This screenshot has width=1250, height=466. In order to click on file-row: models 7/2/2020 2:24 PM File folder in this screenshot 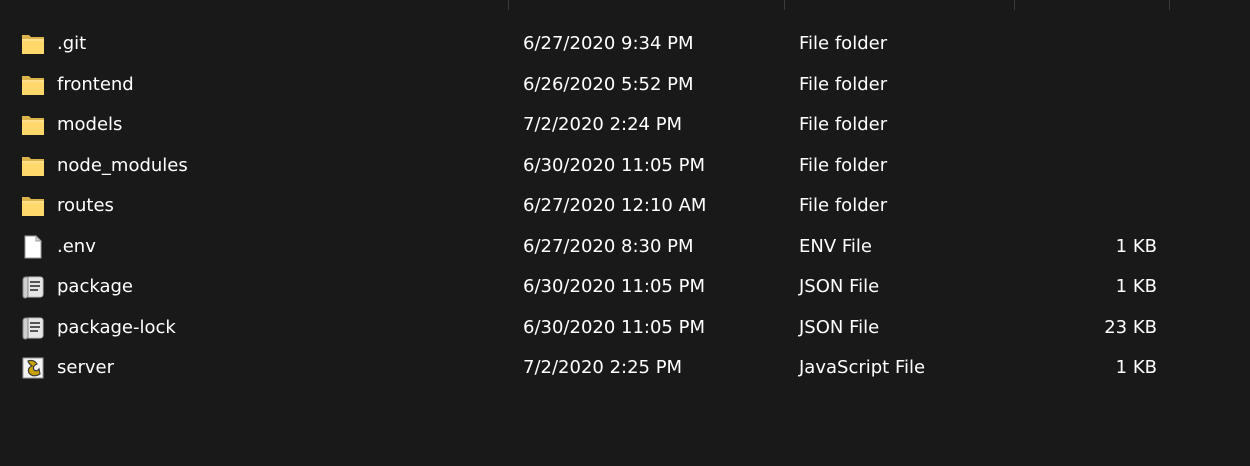, I will do `click(625, 125)`.